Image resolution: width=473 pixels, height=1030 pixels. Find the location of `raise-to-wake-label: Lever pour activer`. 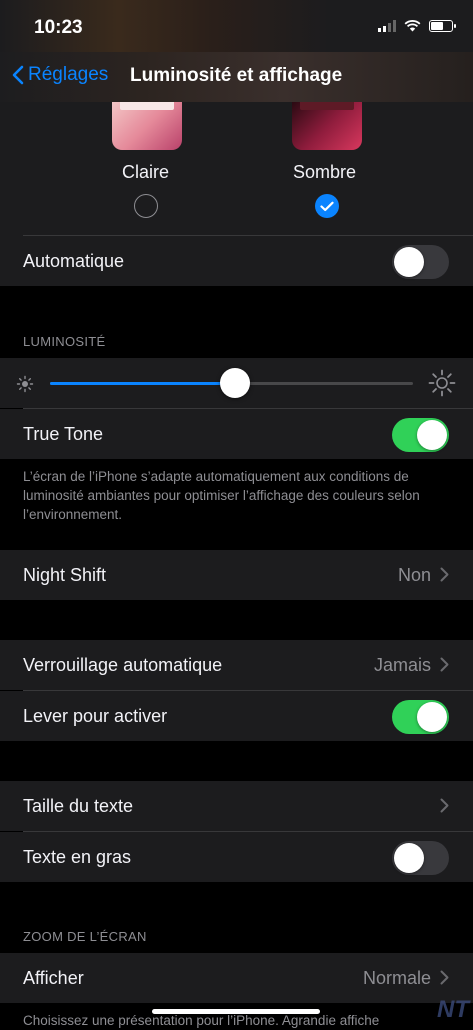

raise-to-wake-label: Lever pour activer is located at coordinates (95, 716).